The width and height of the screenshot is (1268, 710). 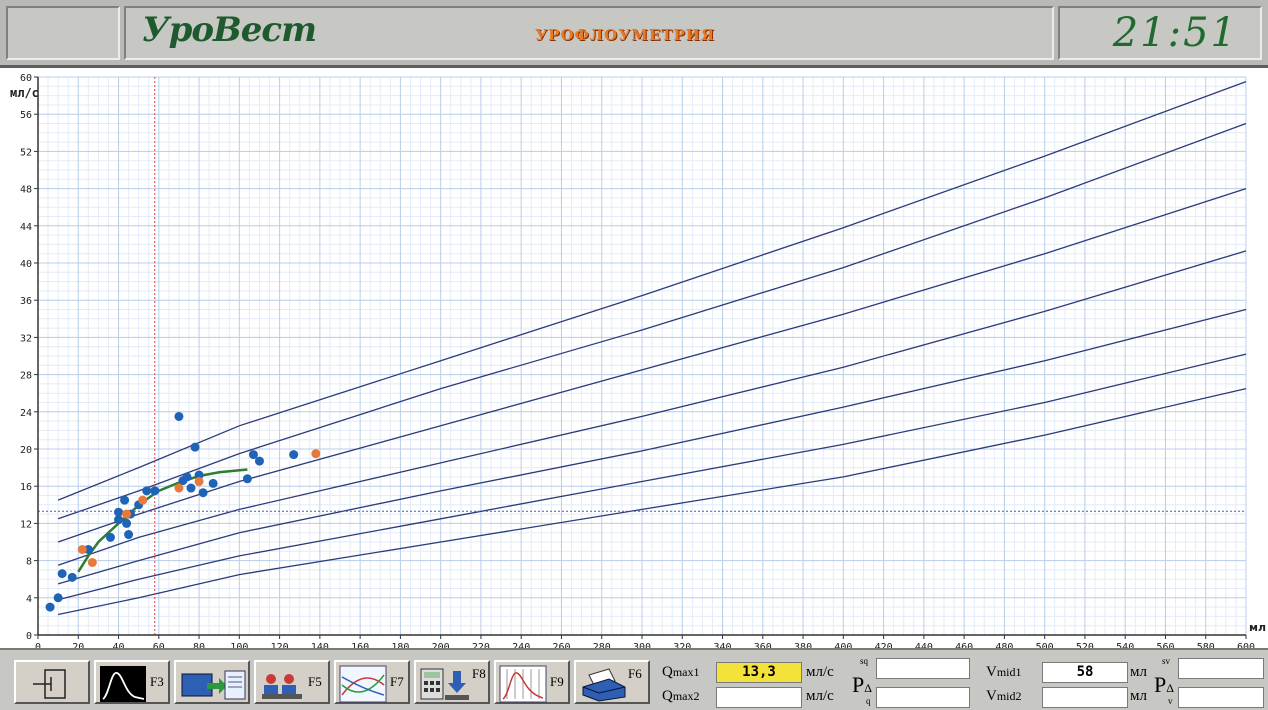 What do you see at coordinates (479, 673) in the screenshot?
I see `f8-key-label: F8` at bounding box center [479, 673].